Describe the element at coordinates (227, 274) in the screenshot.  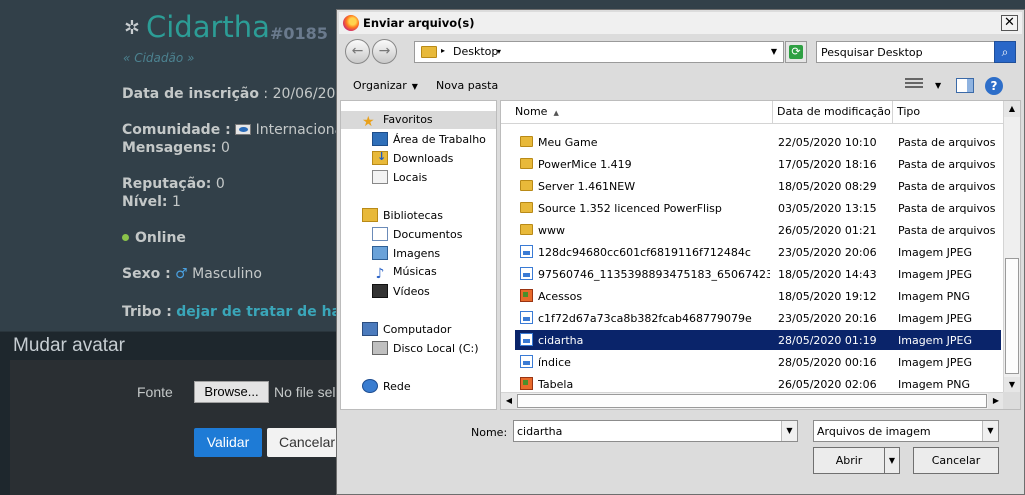
I see `sex-value: Masculino` at that location.